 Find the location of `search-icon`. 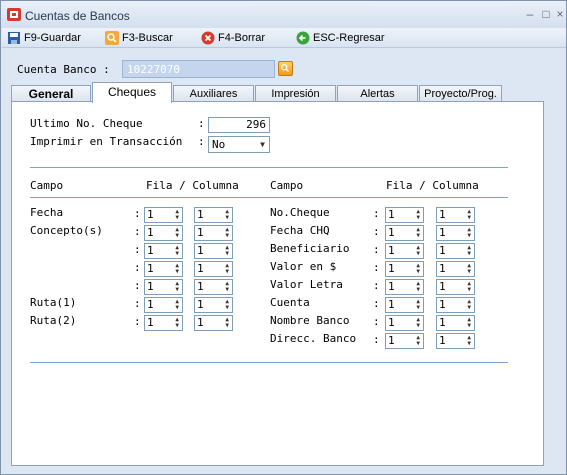

search-icon is located at coordinates (284, 67).